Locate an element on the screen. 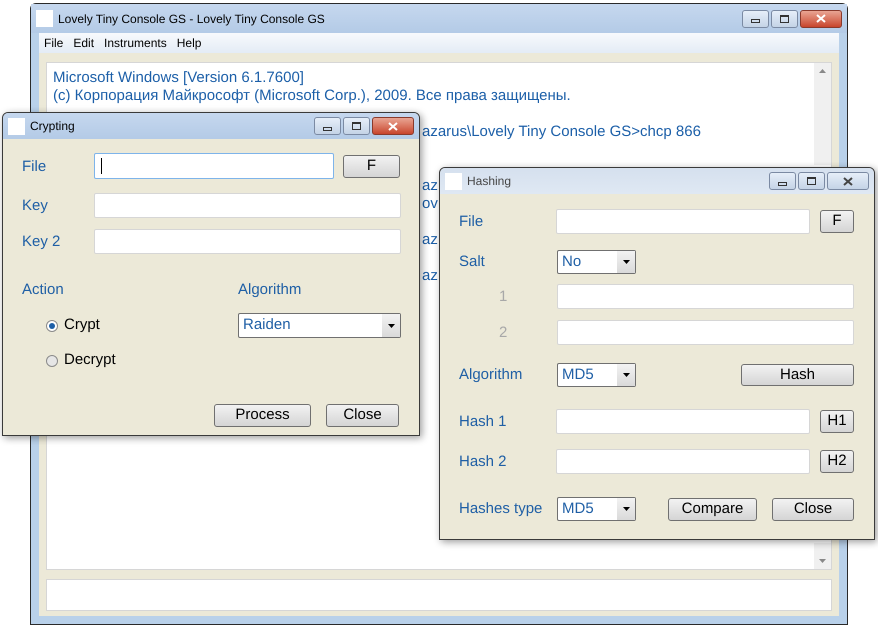 This screenshot has height=627, width=878. command-input is located at coordinates (439, 595).